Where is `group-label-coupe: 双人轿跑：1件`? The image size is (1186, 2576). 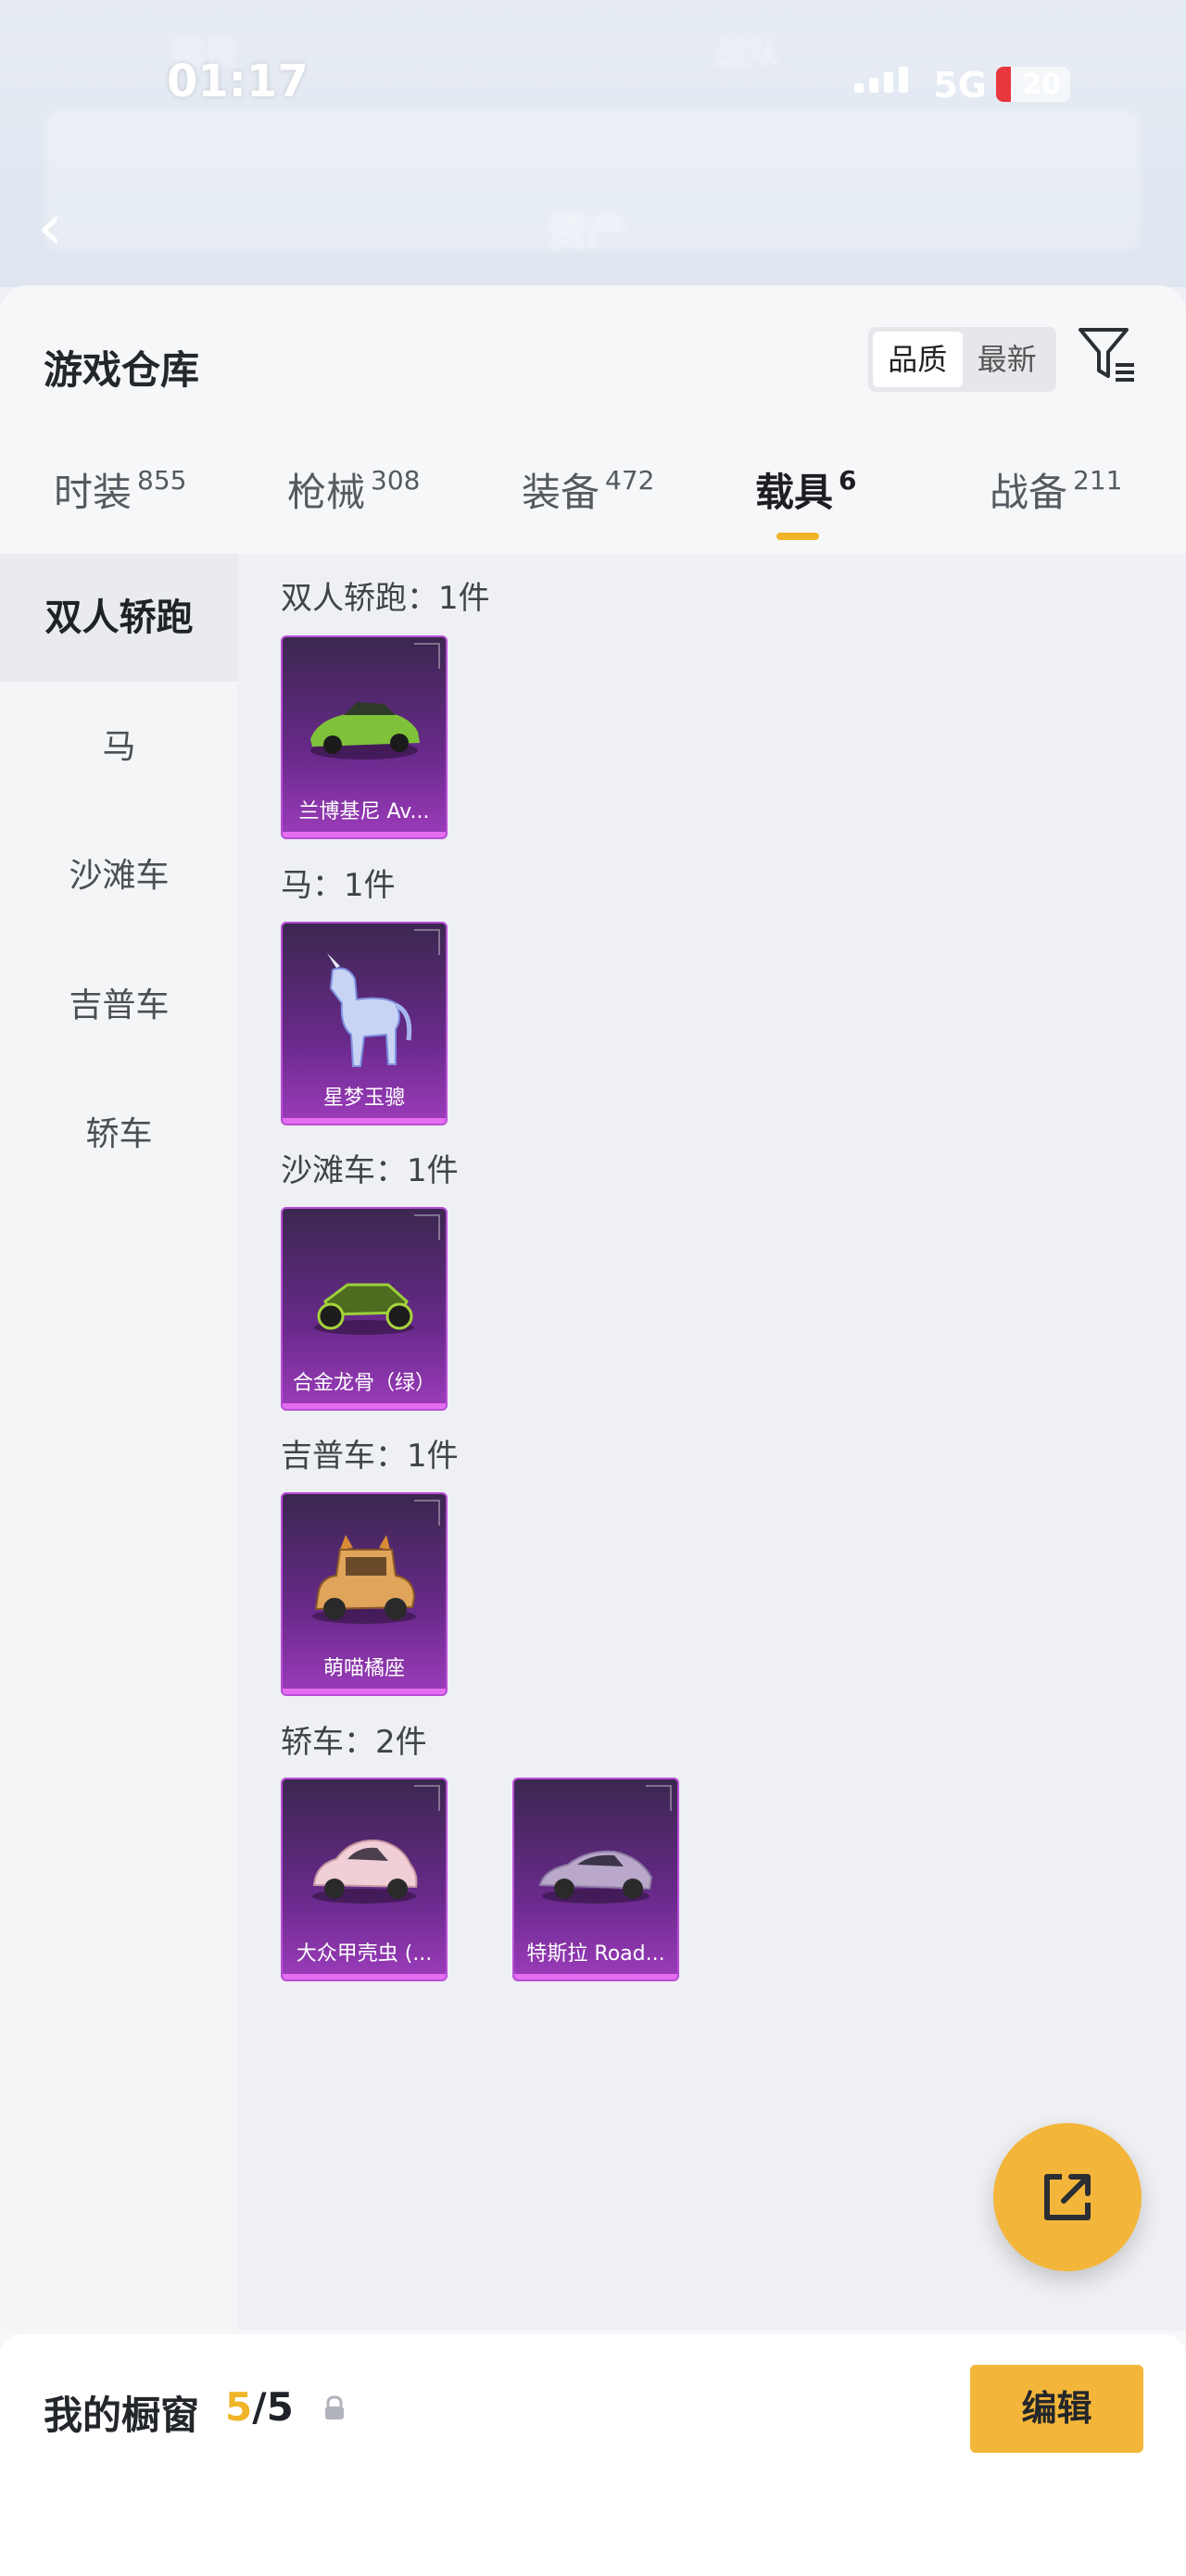
group-label-coupe: 双人轿跑：1件 is located at coordinates (385, 598).